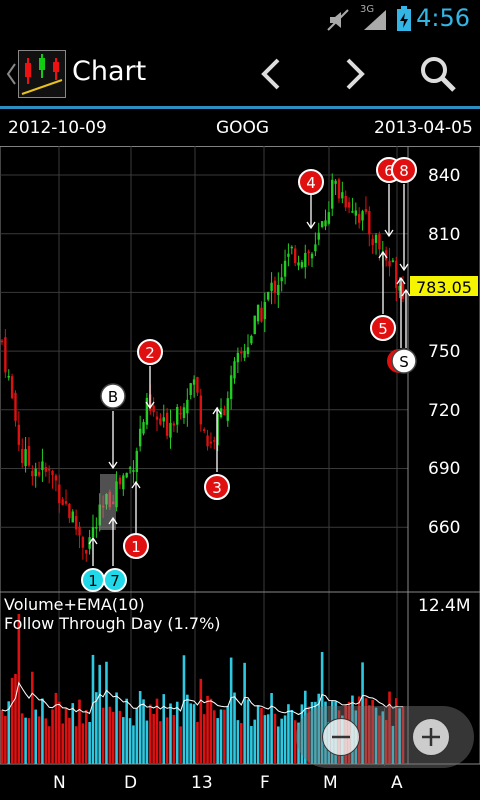 This screenshot has height=800, width=480. I want to click on app-logo-icon, so click(42, 74).